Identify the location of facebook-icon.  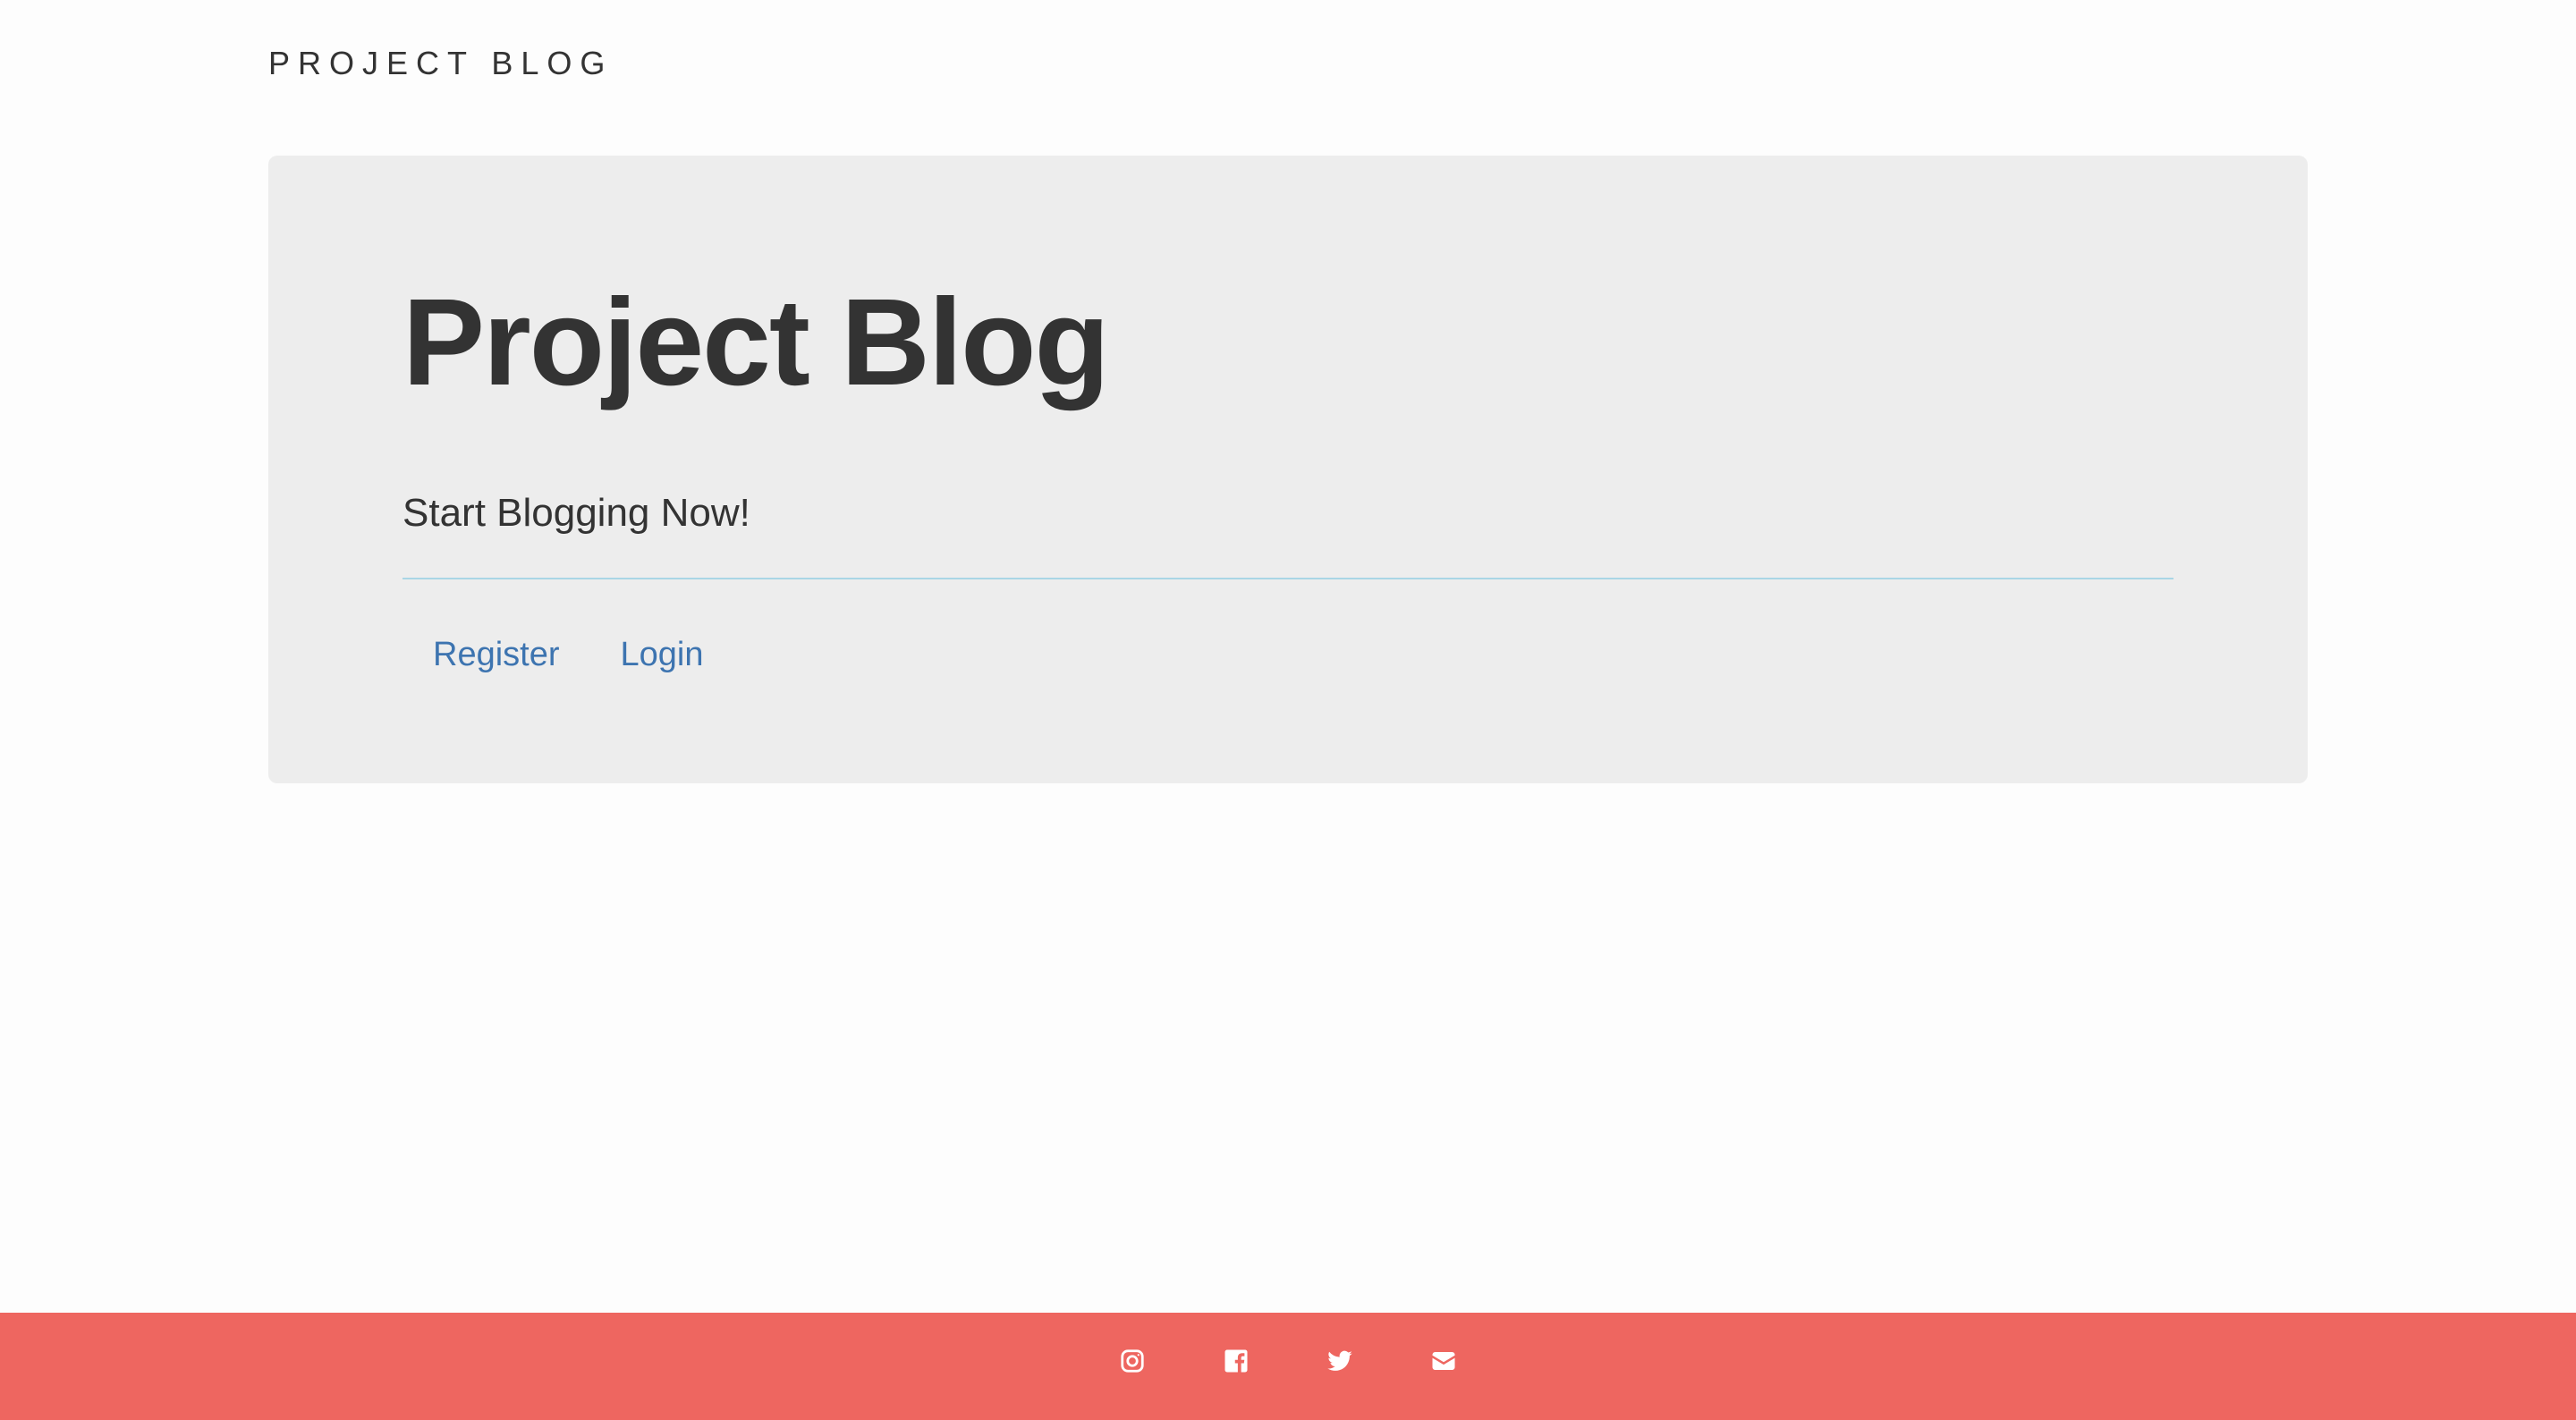
(1236, 1361).